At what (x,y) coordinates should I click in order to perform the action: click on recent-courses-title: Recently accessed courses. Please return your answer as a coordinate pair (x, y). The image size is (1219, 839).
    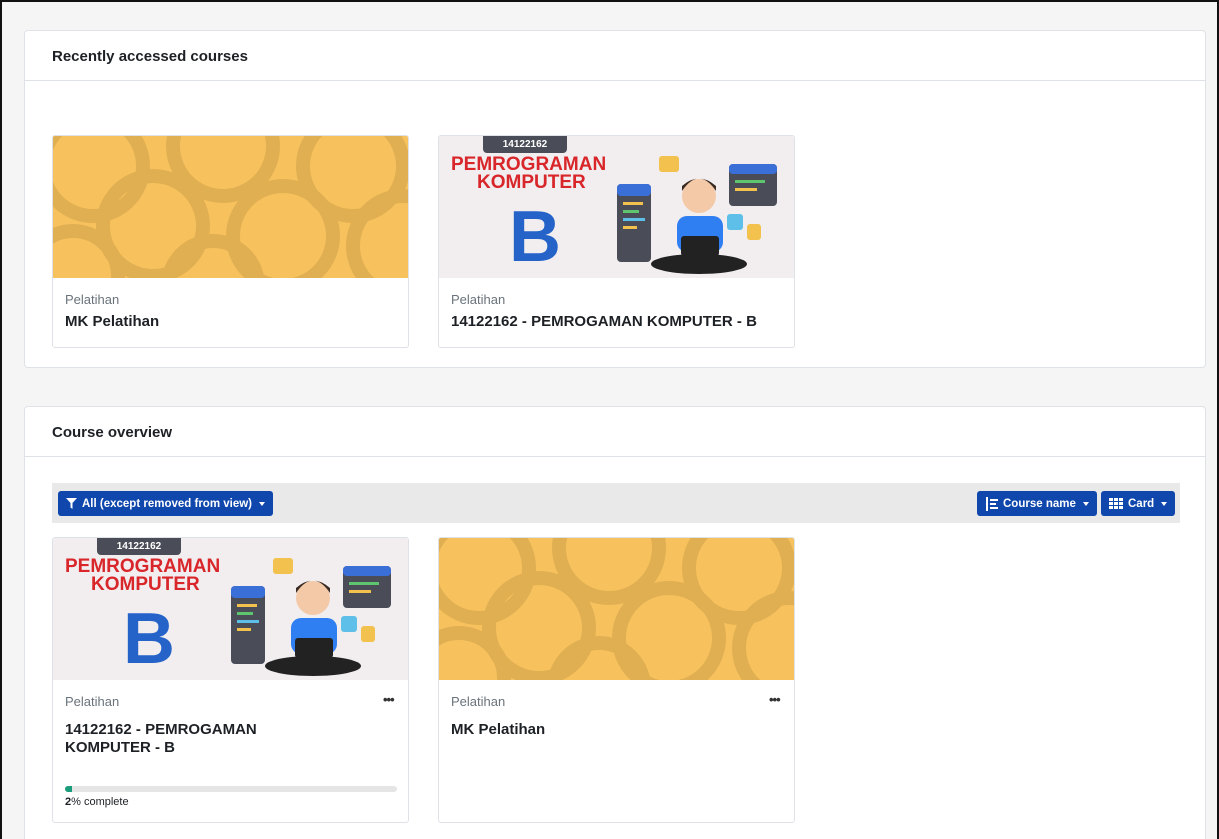
    Looking at the image, I should click on (615, 56).